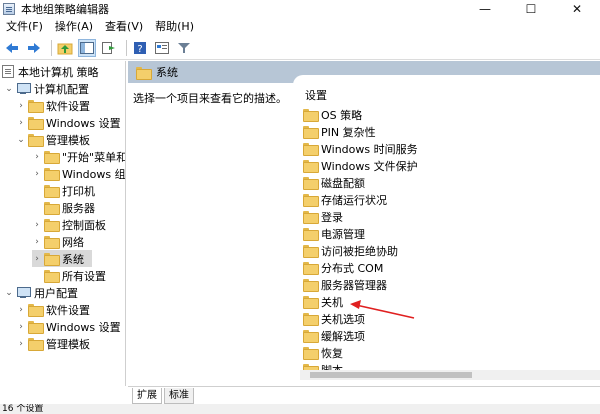 This screenshot has height=414, width=600. Describe the element at coordinates (12, 48) in the screenshot. I see `back-button` at that location.